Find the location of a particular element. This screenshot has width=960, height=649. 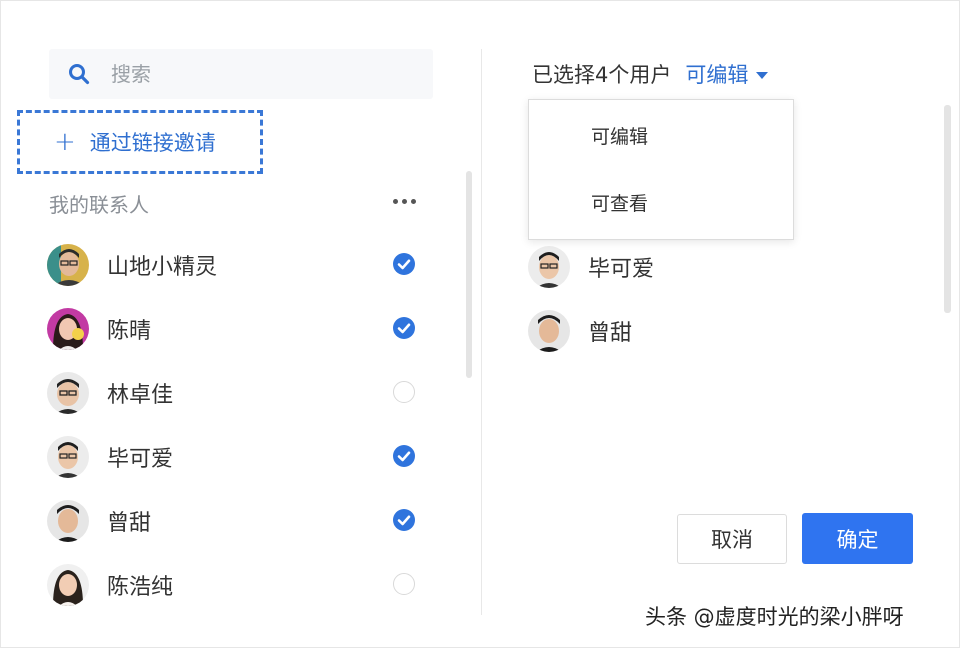

contact-name: 曾甜 is located at coordinates (129, 523).